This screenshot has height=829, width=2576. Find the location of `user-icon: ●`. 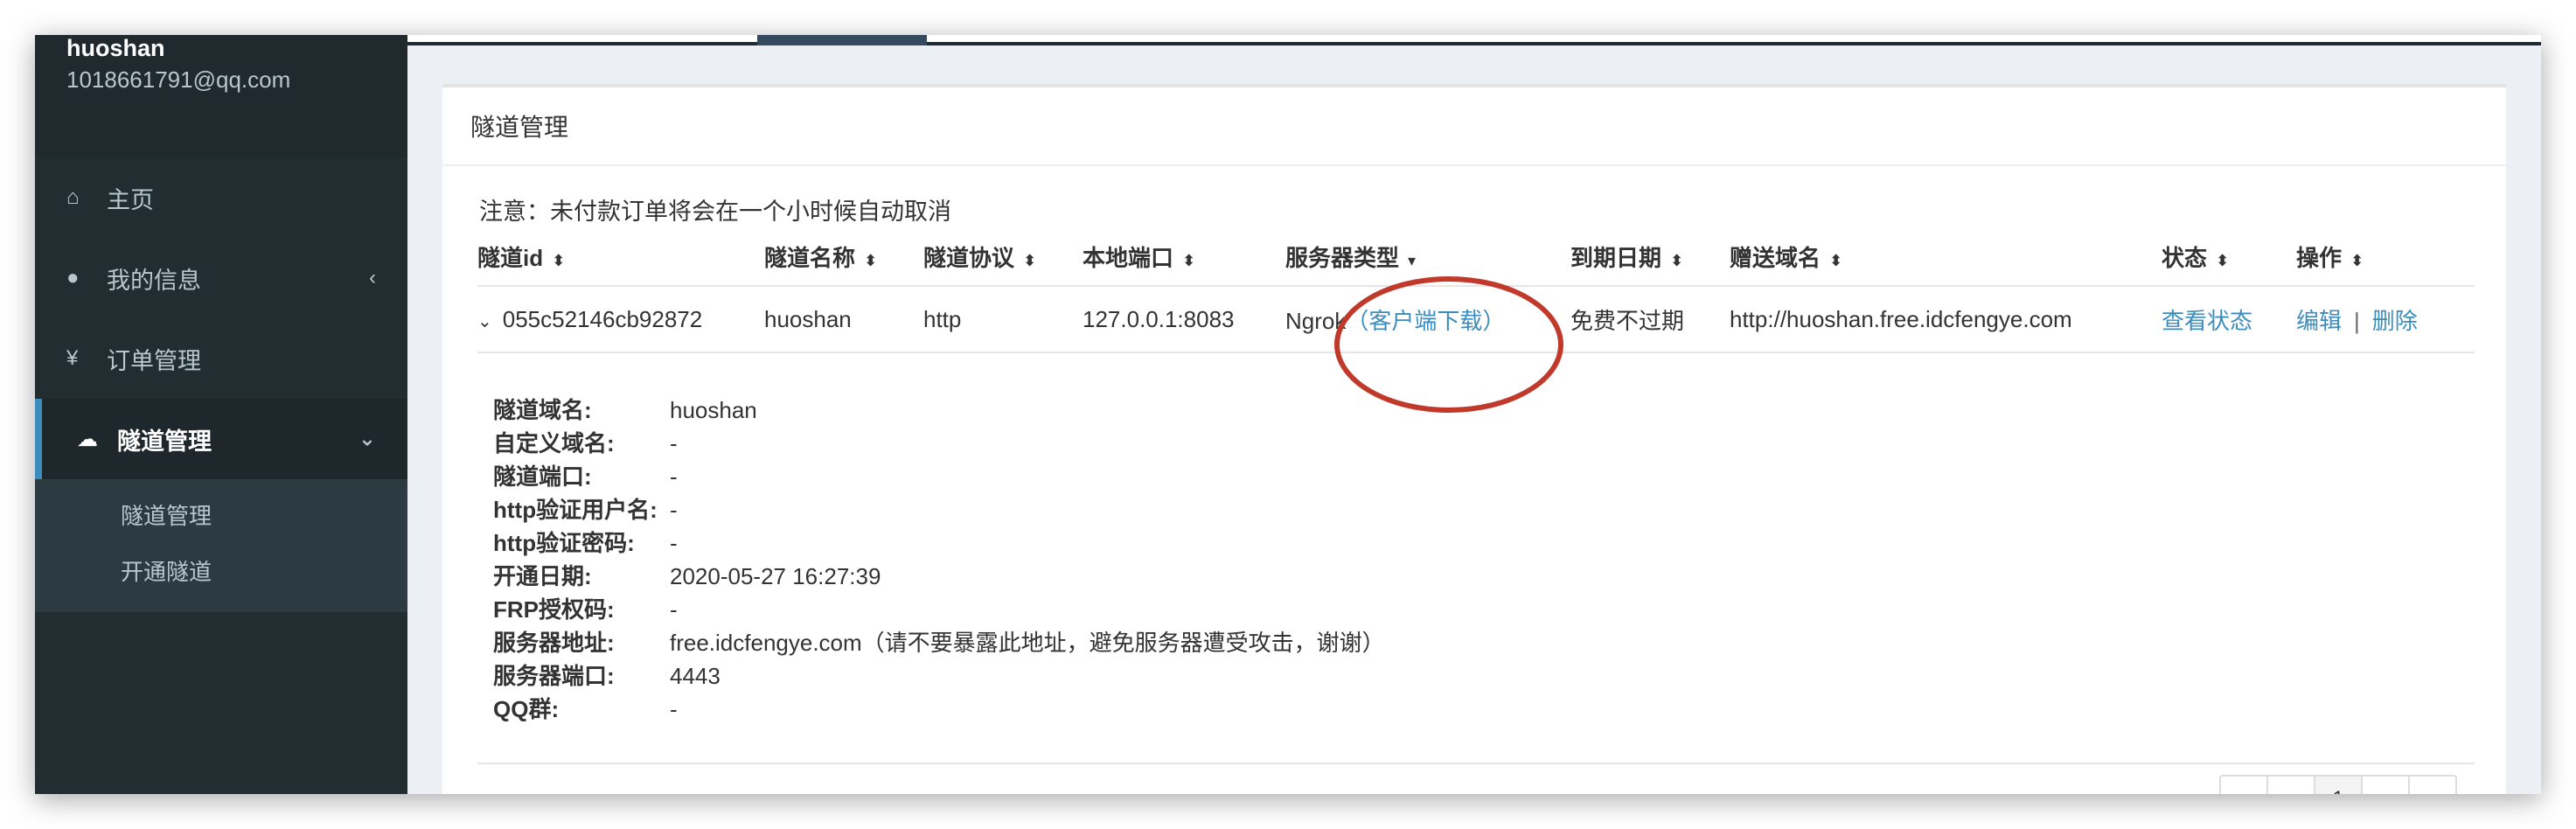

user-icon: ● is located at coordinates (73, 278).